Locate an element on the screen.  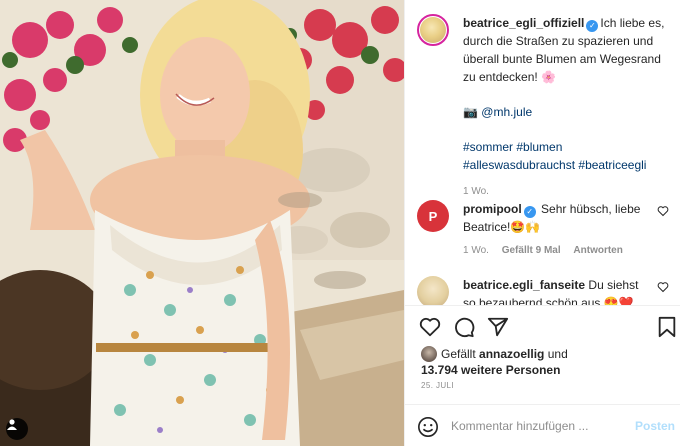
likes-others: 13.794 weitere Personen is located at coordinates (490, 370).